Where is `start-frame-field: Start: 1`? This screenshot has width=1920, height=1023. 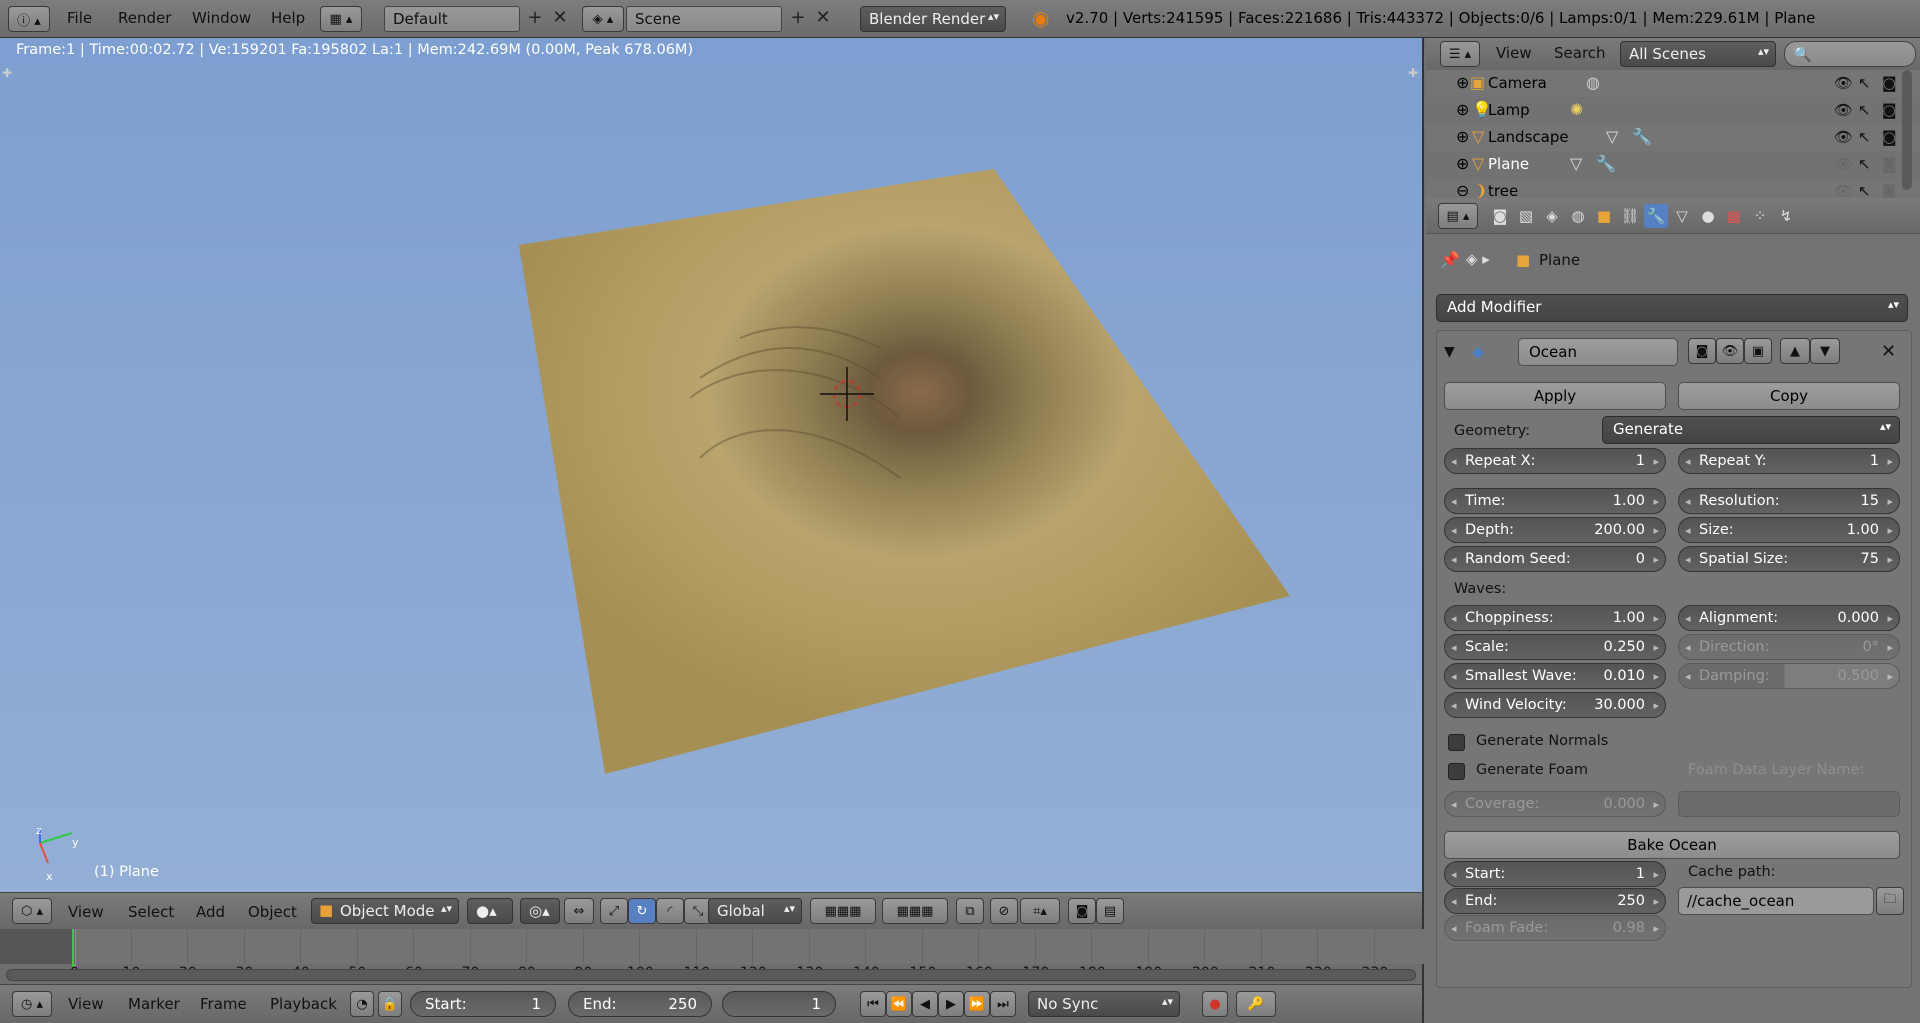 start-frame-field: Start: 1 is located at coordinates (483, 1004).